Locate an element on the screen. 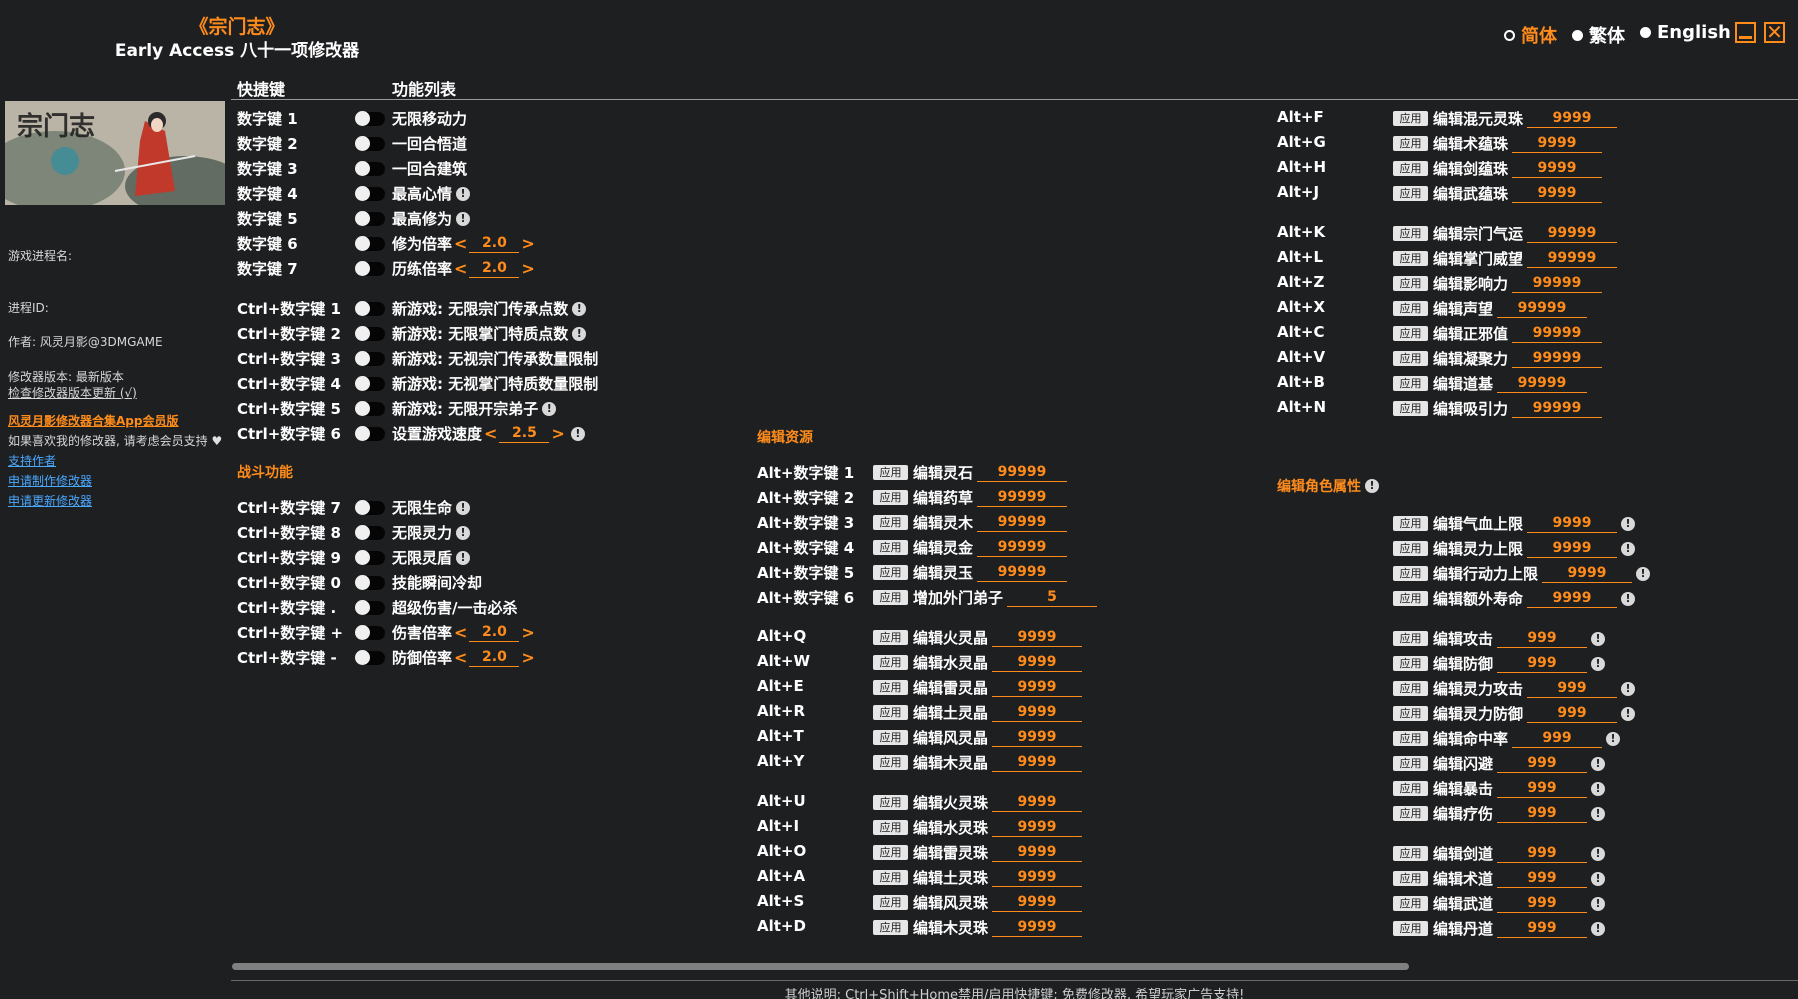  support-author-link: 支持作者 is located at coordinates (32, 460).